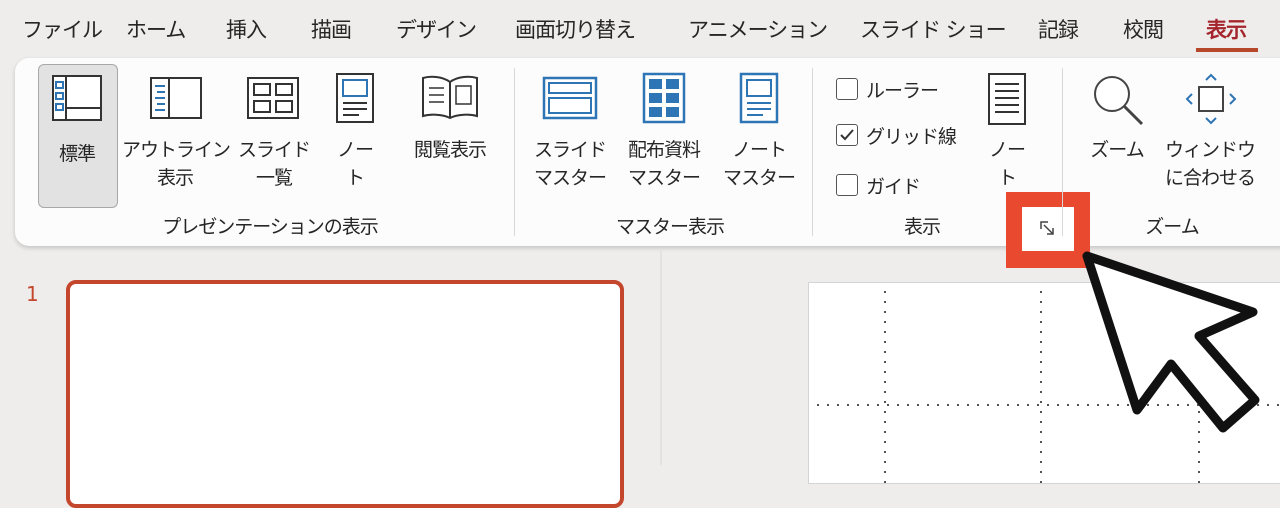 The width and height of the screenshot is (1280, 508). Describe the element at coordinates (355, 150) in the screenshot. I see `notes-page-label-1: ノー` at that location.